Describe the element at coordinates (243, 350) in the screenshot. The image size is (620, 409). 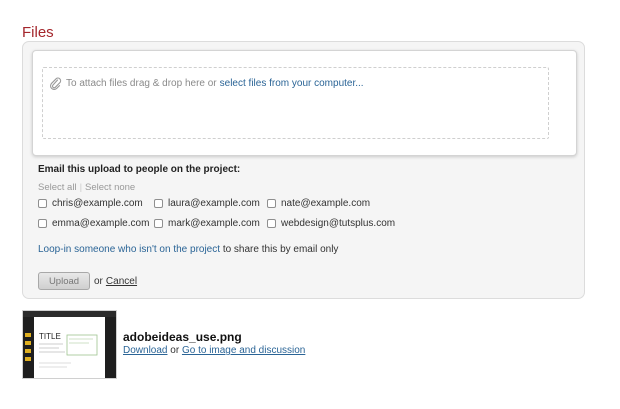
I see `go-to-image-link: Go to image and discussion` at that location.